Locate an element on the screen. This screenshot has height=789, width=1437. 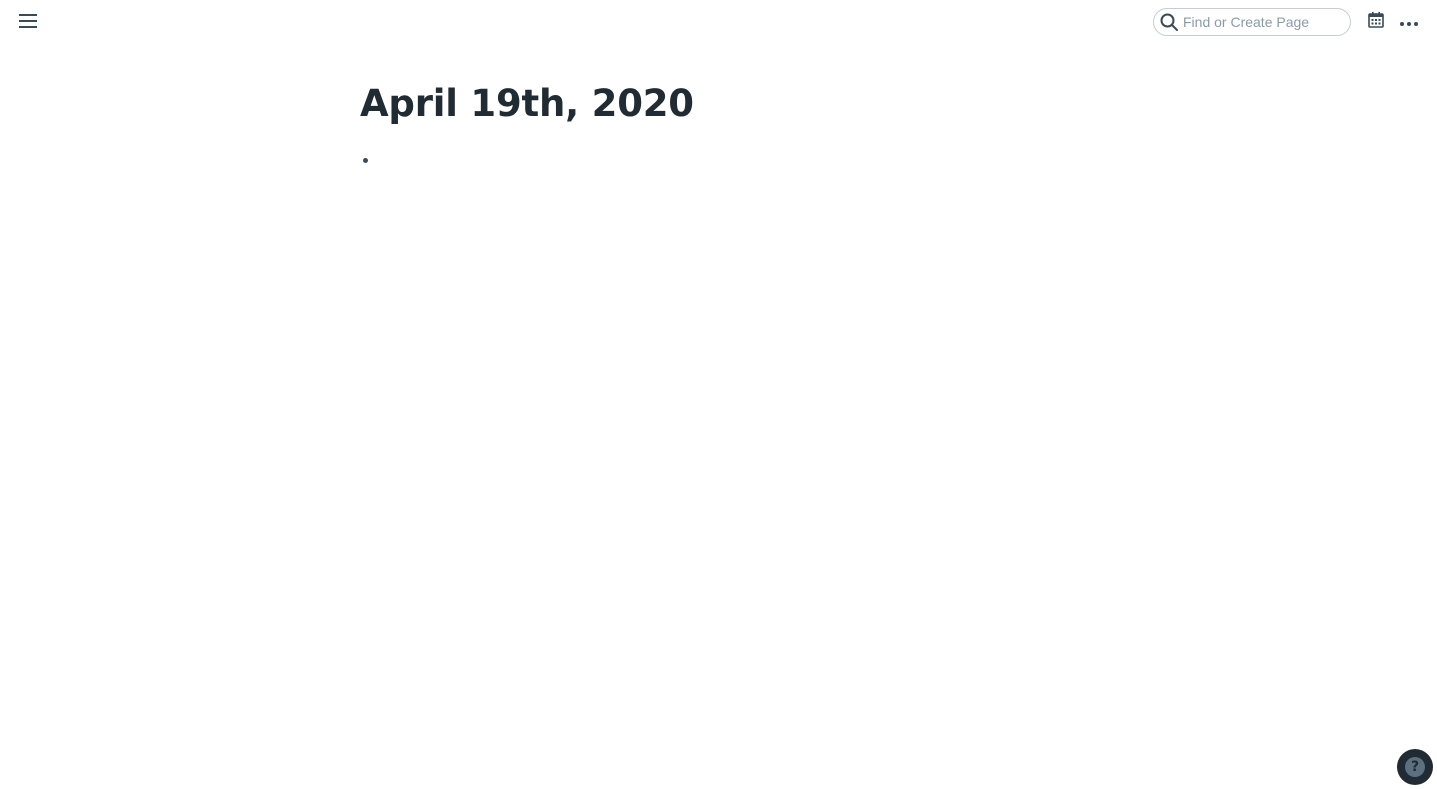
calendar-icon is located at coordinates (1376, 22).